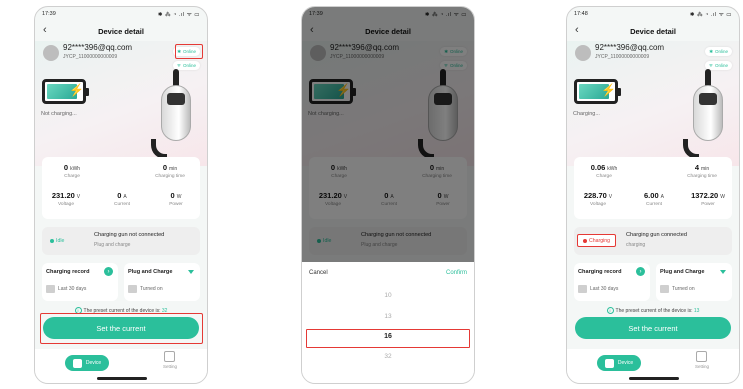 The image size is (743, 389). Describe the element at coordinates (600, 272) in the screenshot. I see `charging-record-title: Charging record` at that location.